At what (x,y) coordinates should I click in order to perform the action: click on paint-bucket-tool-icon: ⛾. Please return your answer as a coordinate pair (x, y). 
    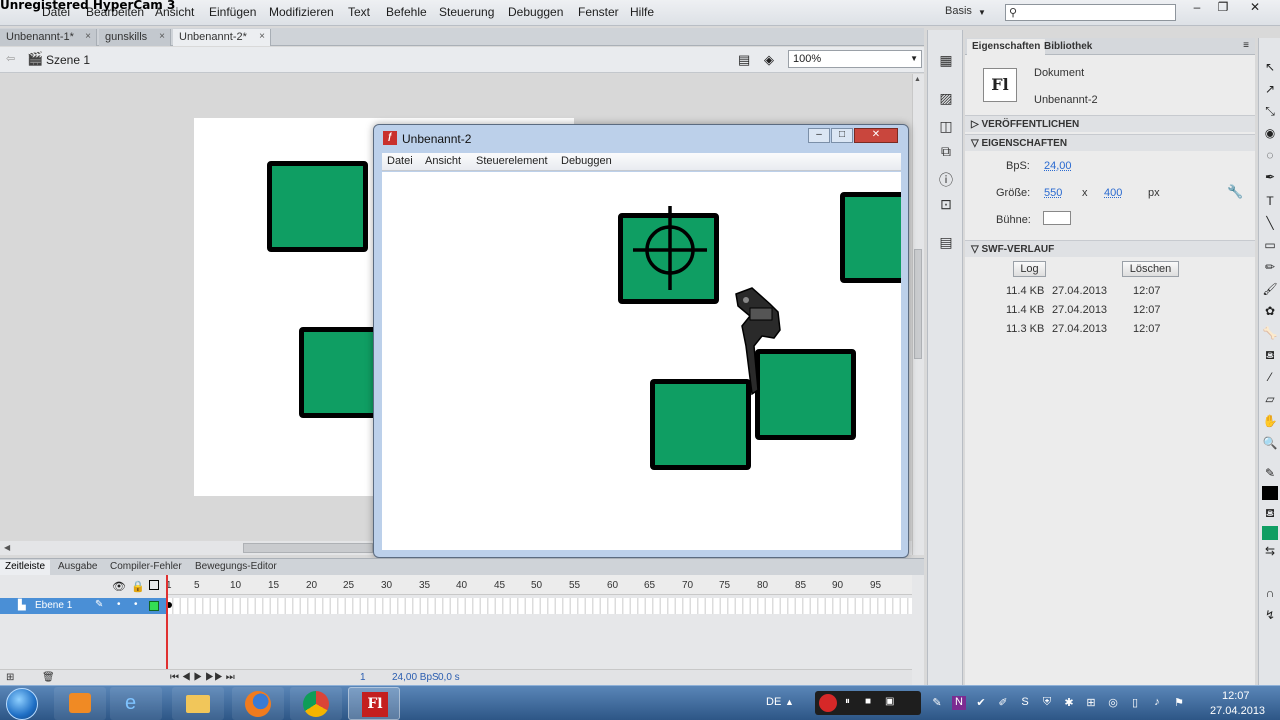
    Looking at the image, I should click on (1270, 356).